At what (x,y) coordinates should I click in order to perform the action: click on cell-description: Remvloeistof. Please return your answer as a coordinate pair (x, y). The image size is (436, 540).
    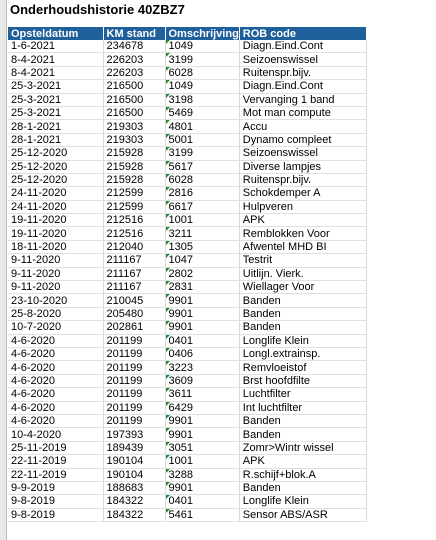
    Looking at the image, I should click on (303, 367).